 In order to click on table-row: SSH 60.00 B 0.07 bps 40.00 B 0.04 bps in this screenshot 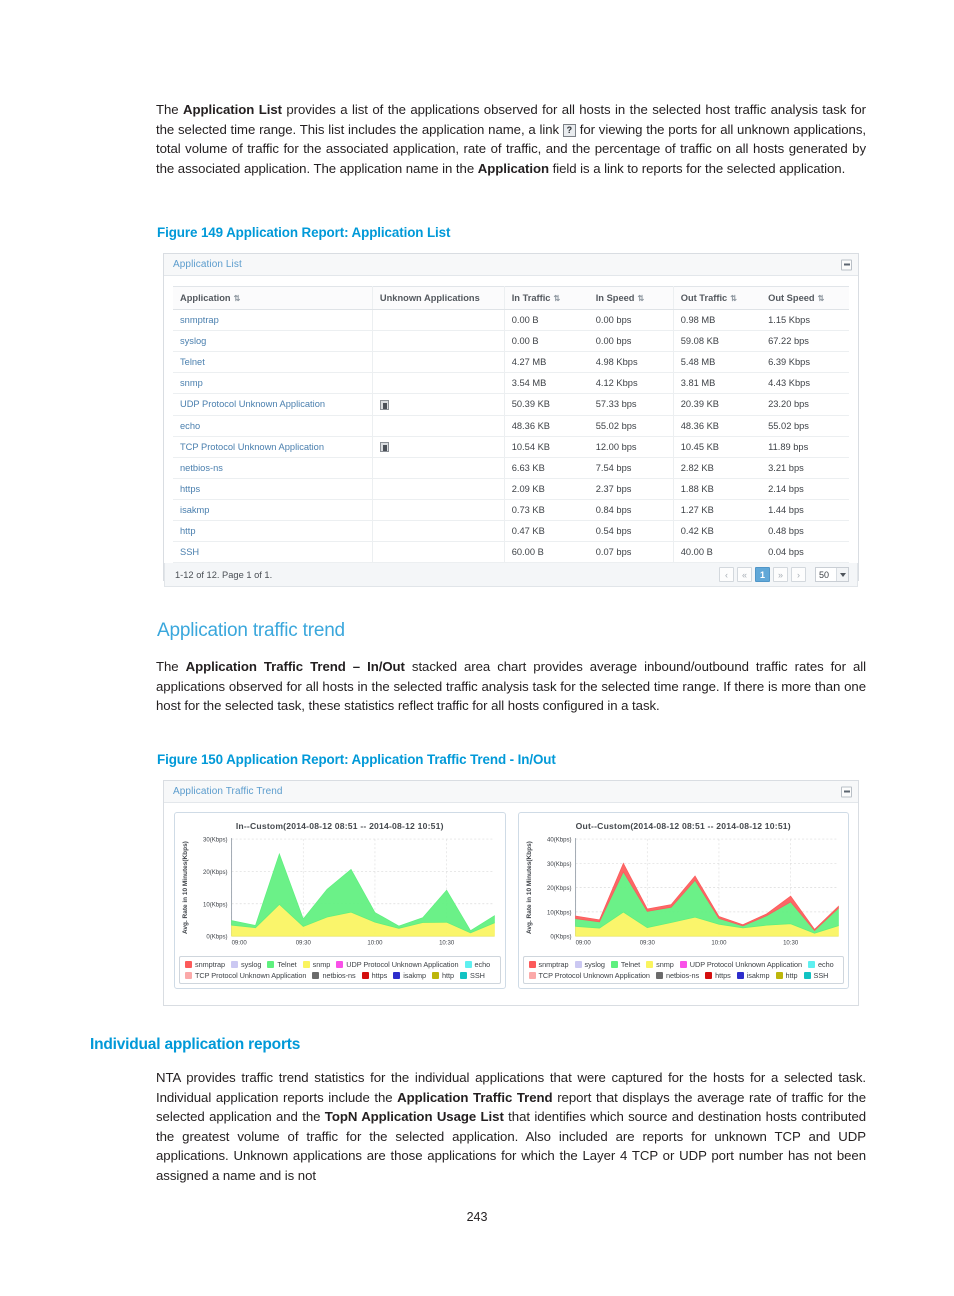, I will do `click(511, 552)`.